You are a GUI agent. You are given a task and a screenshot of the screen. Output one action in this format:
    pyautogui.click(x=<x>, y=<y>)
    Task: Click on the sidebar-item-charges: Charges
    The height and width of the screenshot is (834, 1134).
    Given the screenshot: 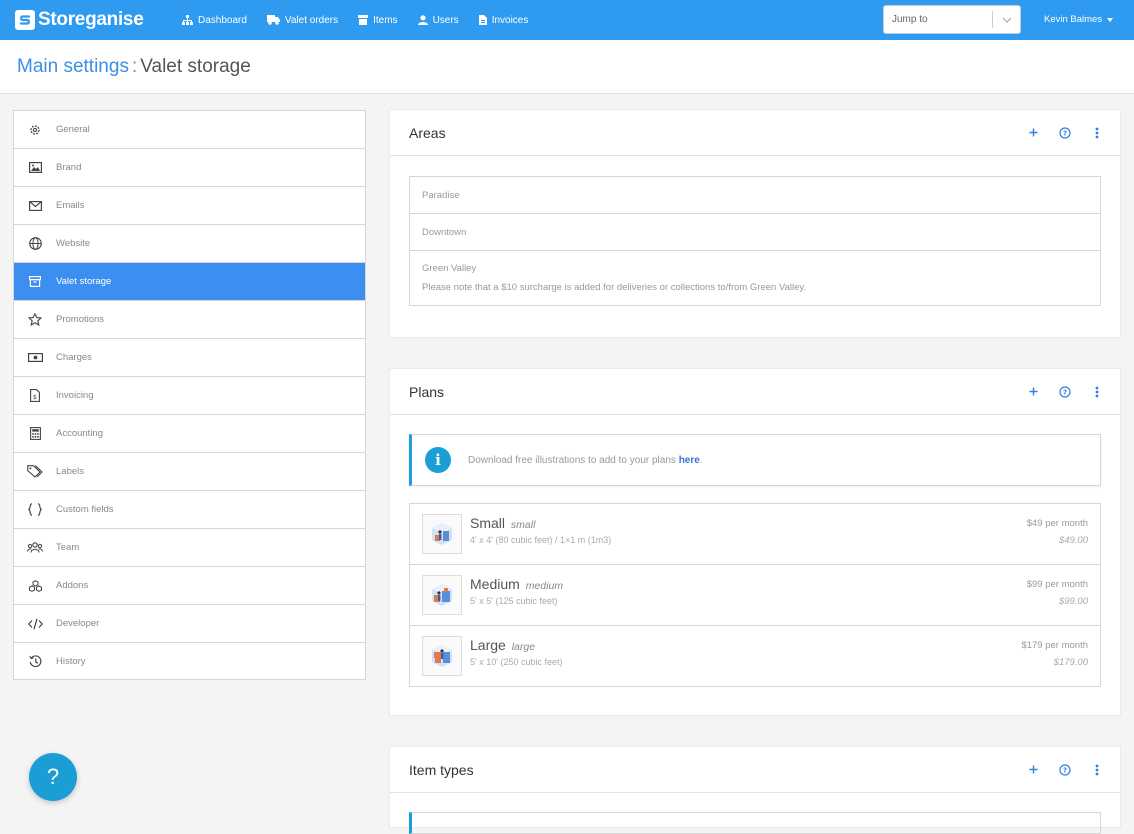 What is the action you would take?
    pyautogui.click(x=189, y=358)
    